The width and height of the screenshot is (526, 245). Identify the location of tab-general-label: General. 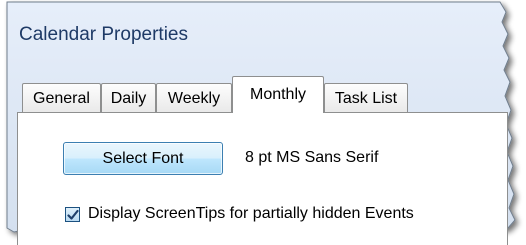
(61, 98).